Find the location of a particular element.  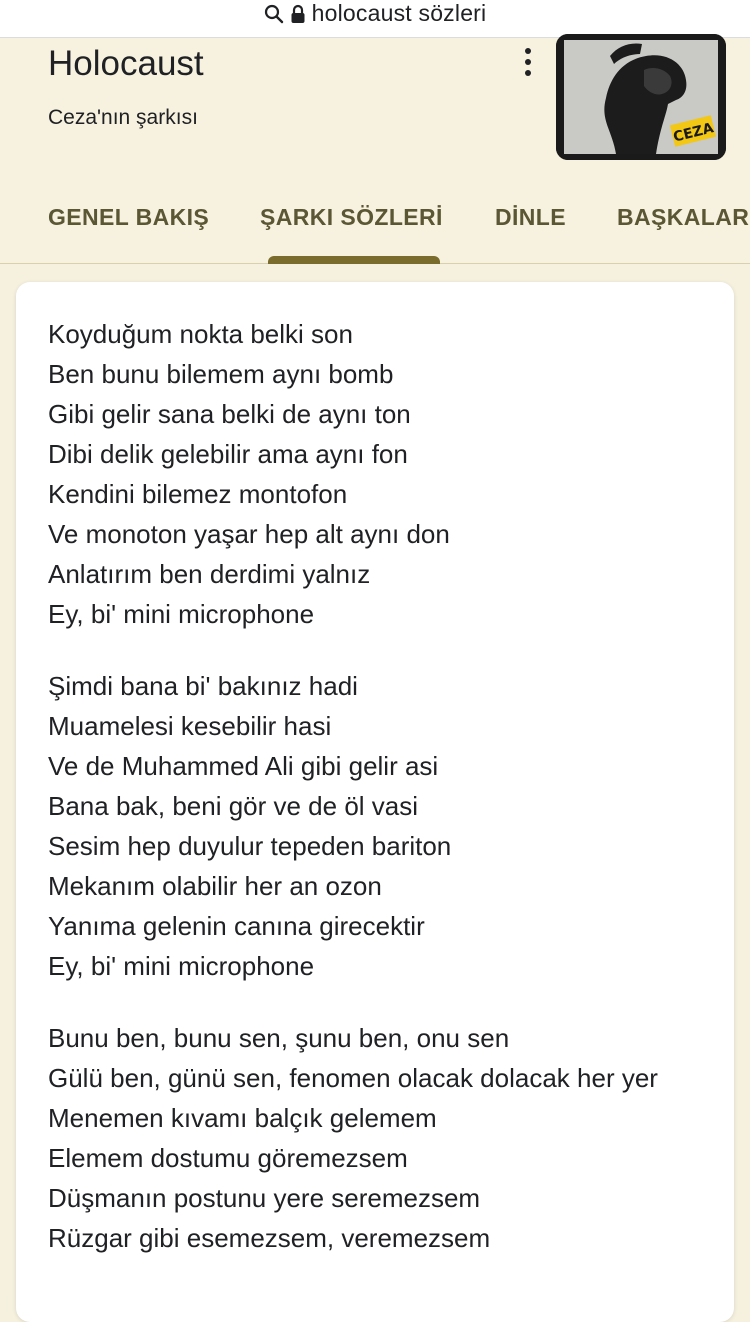

tab-bar: GENEL BAKIŞ ŞARKI SÖZLERİ DİNLE BAŞKALAR is located at coordinates (375, 230).